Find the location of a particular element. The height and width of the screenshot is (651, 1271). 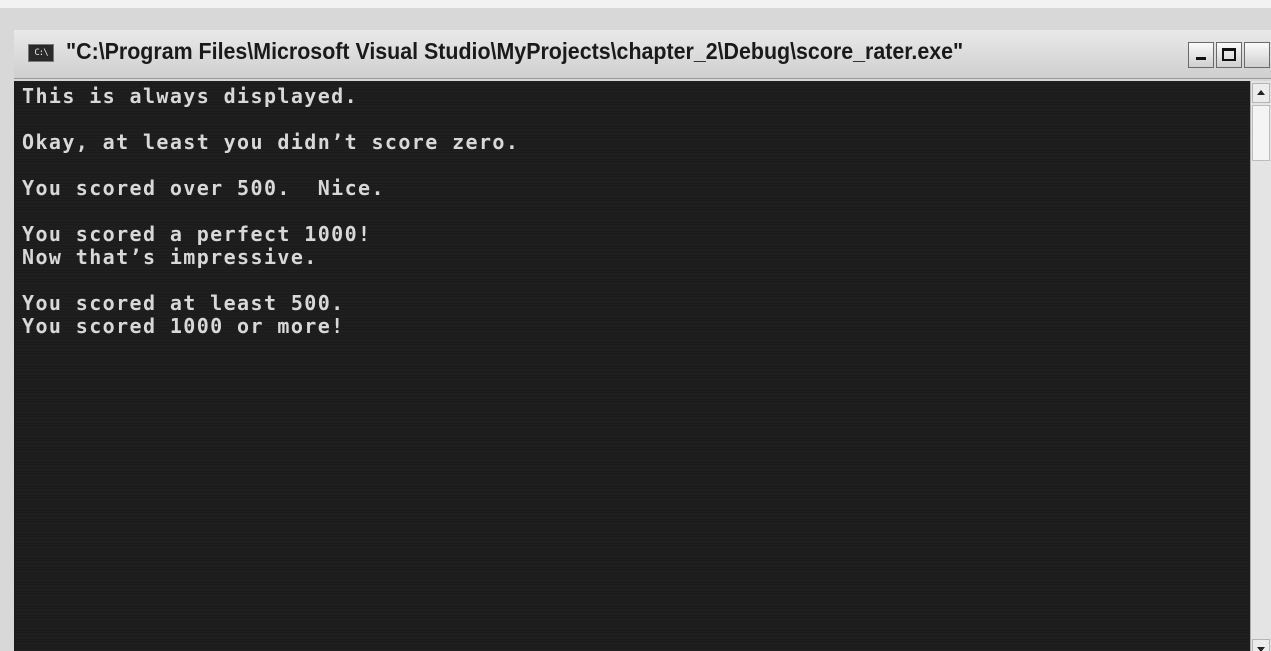

console-line: You scored over 500. Nice. is located at coordinates (203, 188).